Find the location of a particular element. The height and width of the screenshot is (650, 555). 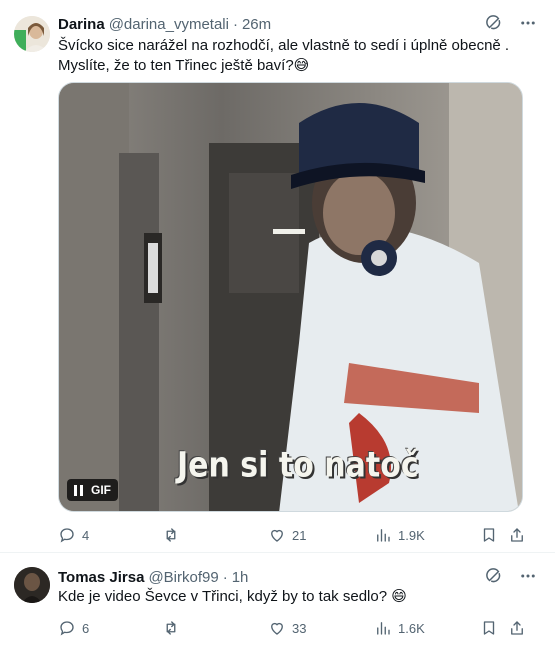

timestamp: 1h is located at coordinates (240, 577).